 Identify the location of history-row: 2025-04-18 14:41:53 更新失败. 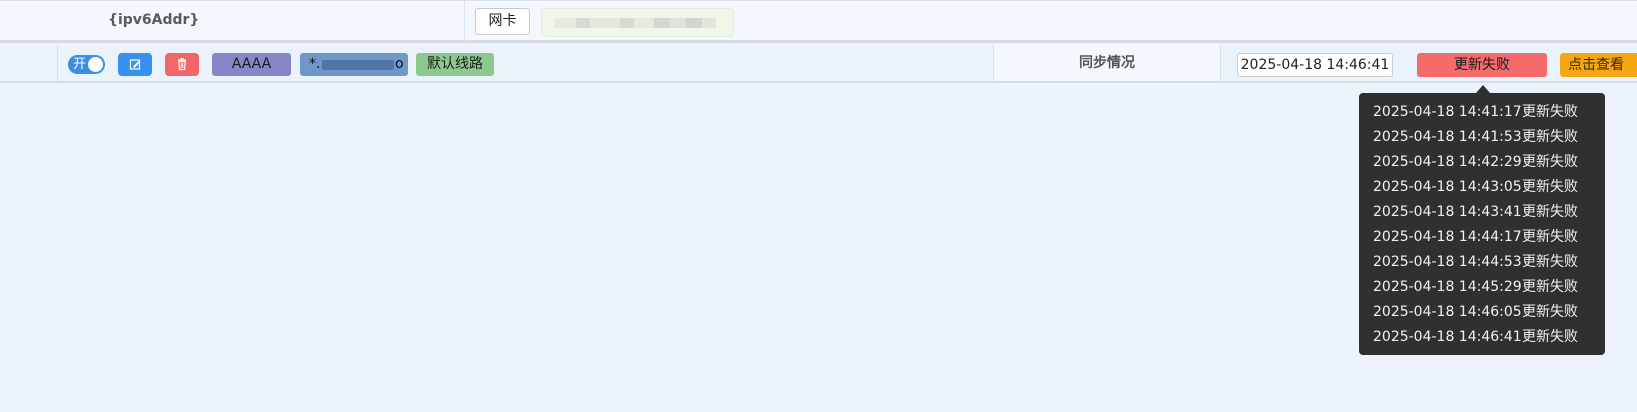
(1482, 137).